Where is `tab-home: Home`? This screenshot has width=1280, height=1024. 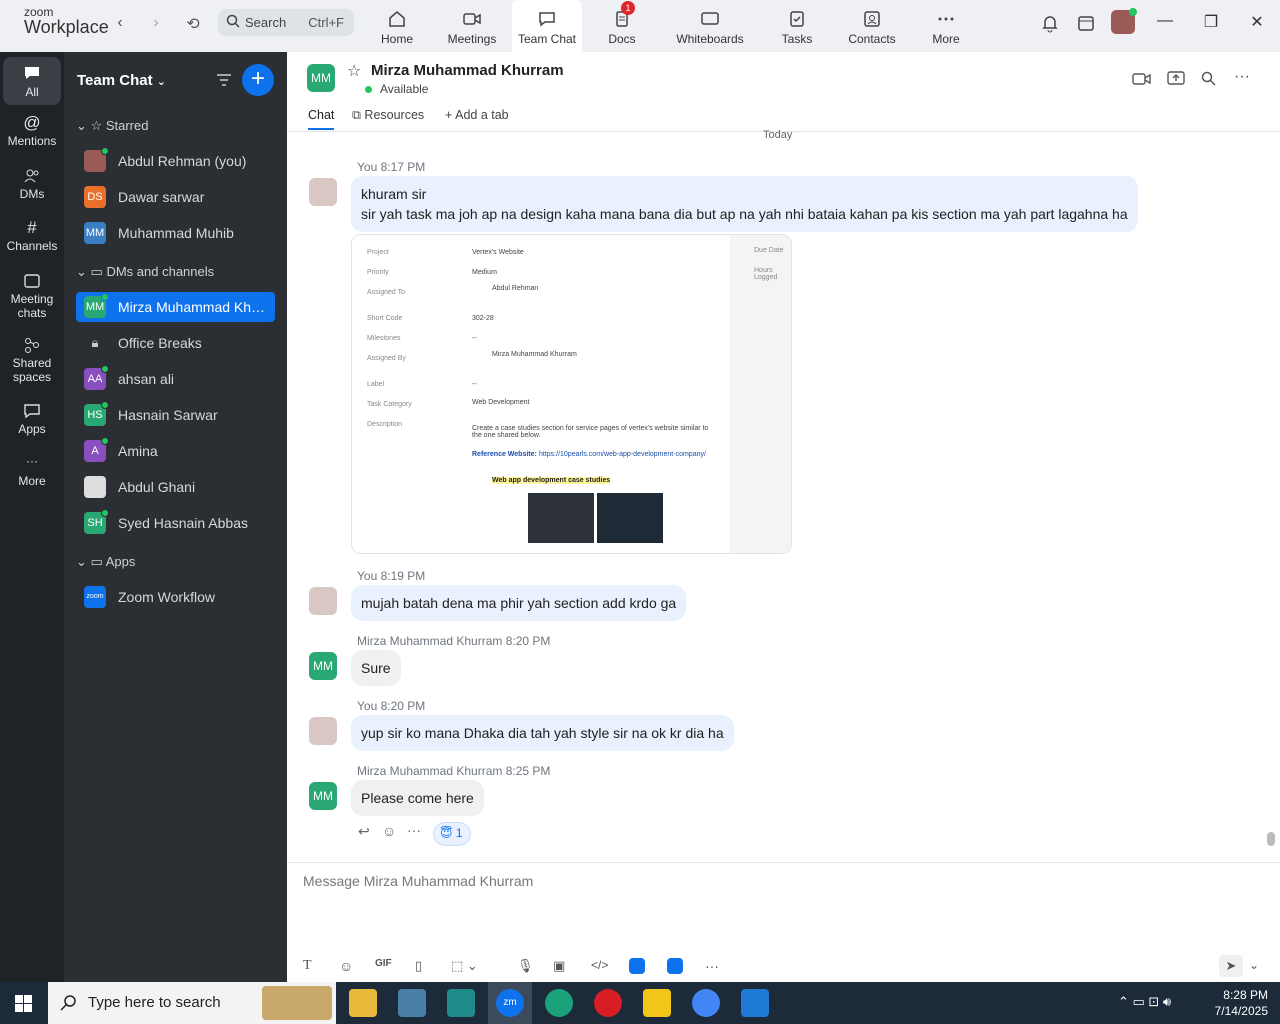 tab-home: Home is located at coordinates (397, 26).